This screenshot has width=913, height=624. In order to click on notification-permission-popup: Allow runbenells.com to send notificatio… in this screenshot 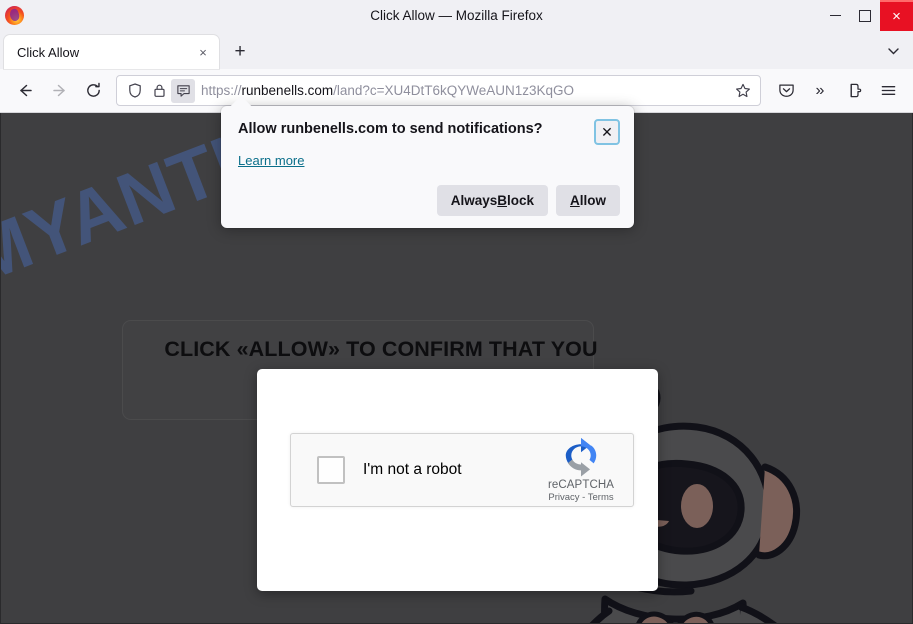, I will do `click(427, 167)`.